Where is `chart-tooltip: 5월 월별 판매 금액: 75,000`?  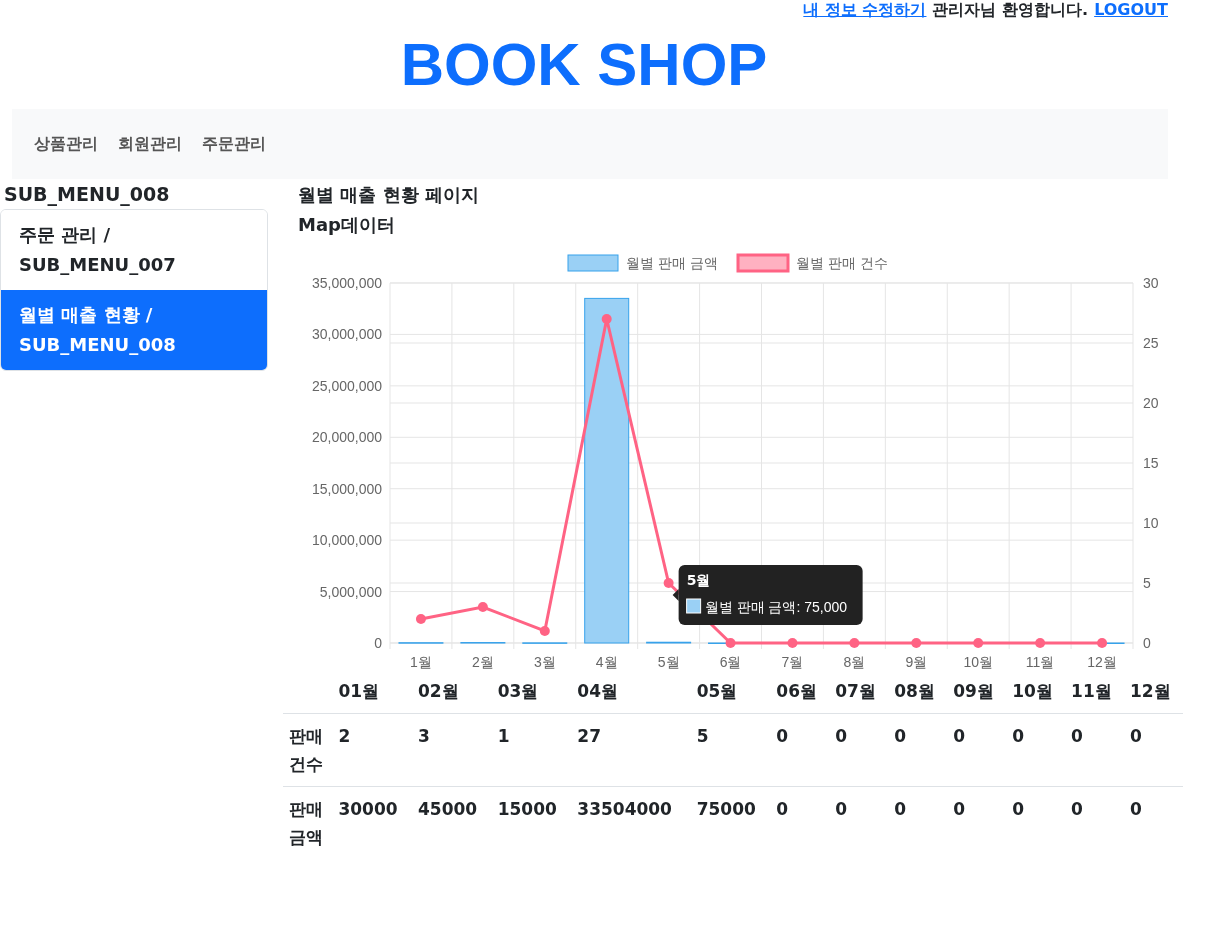 chart-tooltip: 5월 월별 판매 금액: 75,000 is located at coordinates (767, 595).